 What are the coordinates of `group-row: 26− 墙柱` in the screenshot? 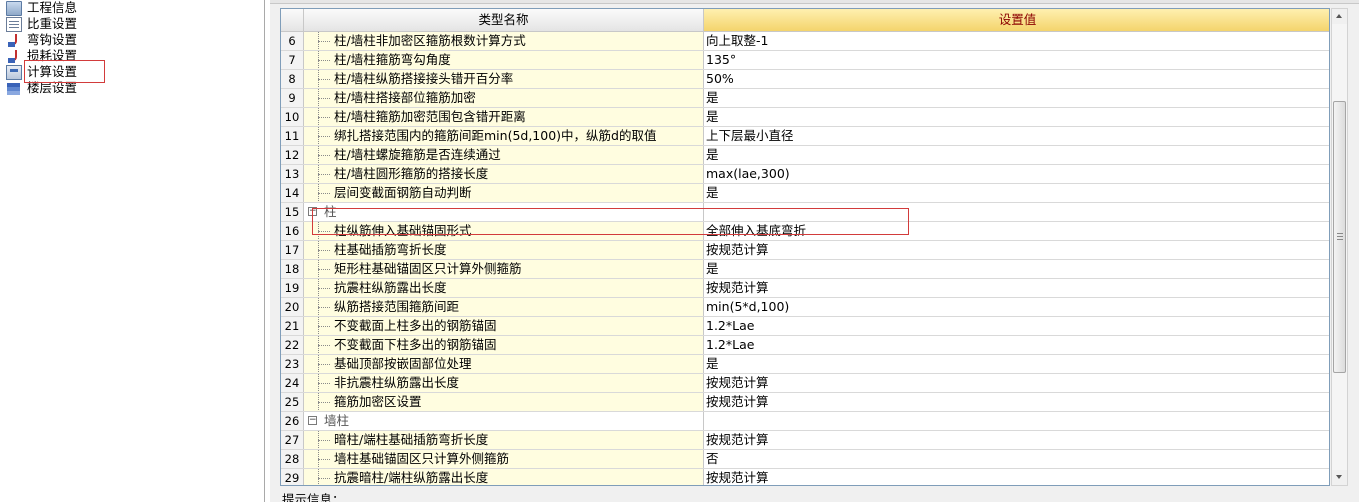 It's located at (805, 421).